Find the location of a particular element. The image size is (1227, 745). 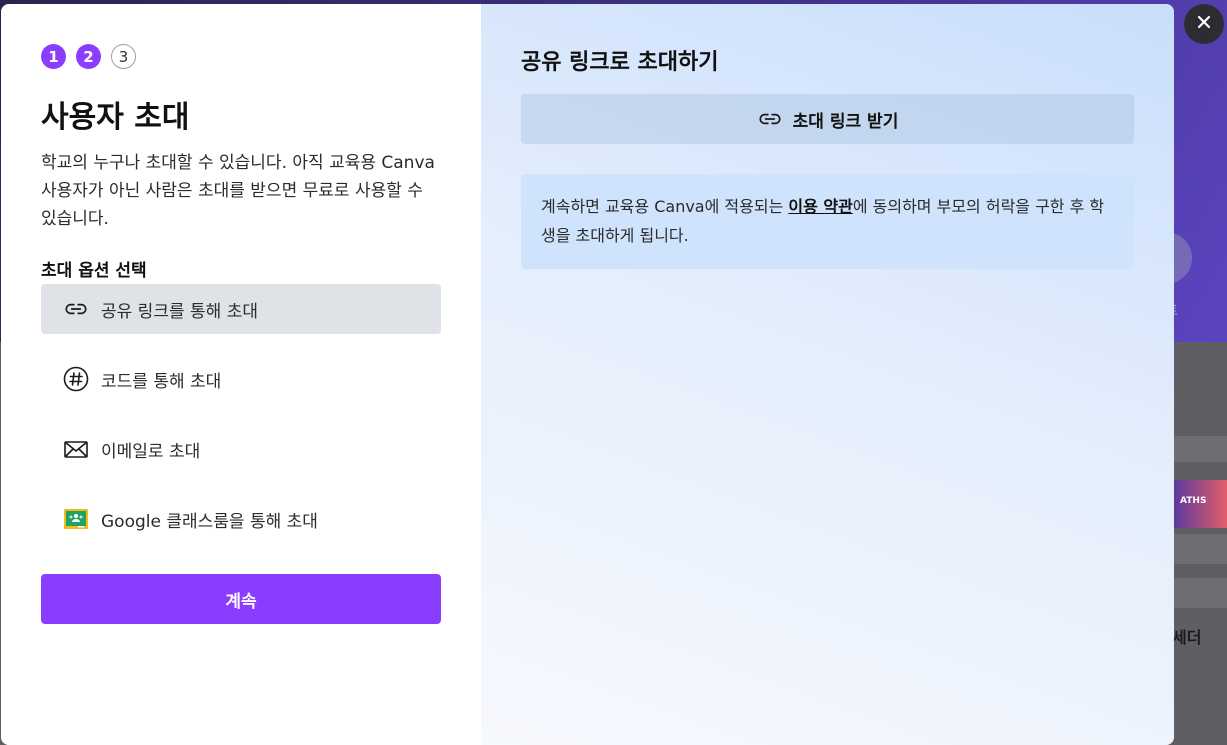

option-google-classroom: Google 클래스룸을 통해 초대 is located at coordinates (241, 519).